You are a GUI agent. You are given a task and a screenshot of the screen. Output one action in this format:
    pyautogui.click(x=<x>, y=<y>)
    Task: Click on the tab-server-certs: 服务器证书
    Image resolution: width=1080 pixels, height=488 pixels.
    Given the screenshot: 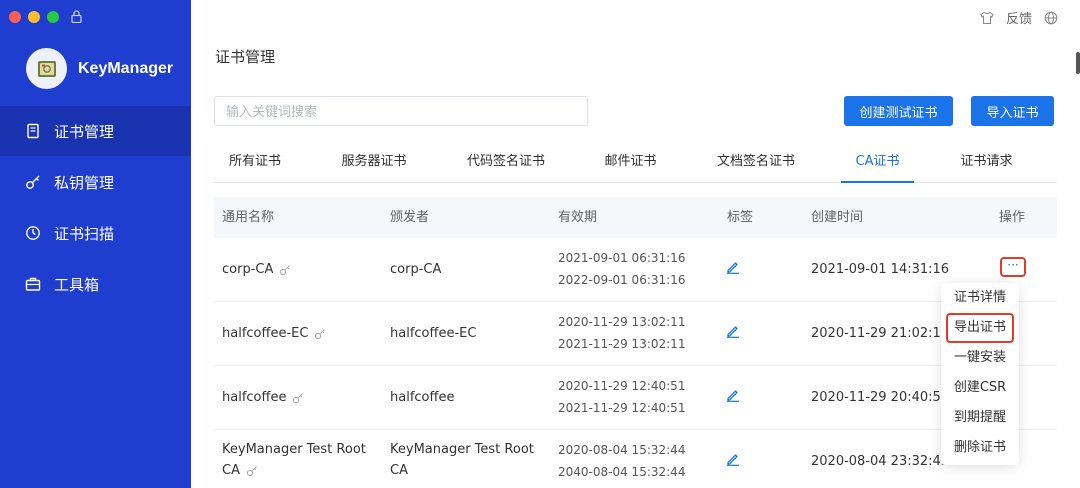 What is the action you would take?
    pyautogui.click(x=374, y=162)
    